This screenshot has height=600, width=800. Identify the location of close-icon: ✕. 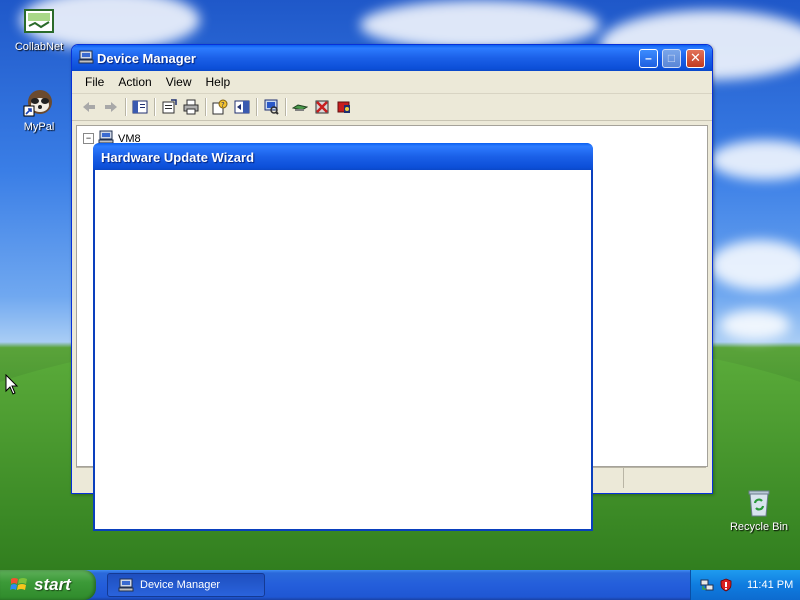
(695, 57).